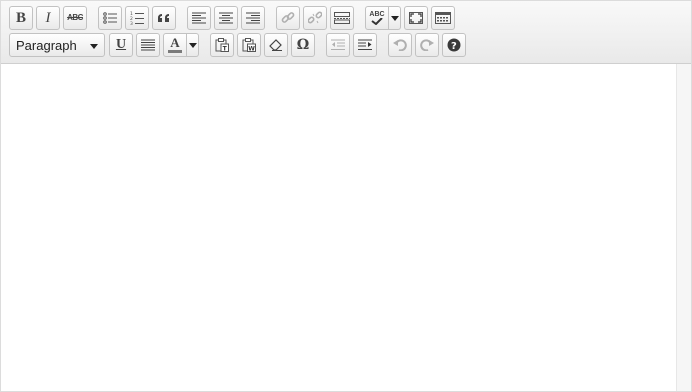 The width and height of the screenshot is (692, 392). Describe the element at coordinates (21, 18) in the screenshot. I see `bold-button: B` at that location.